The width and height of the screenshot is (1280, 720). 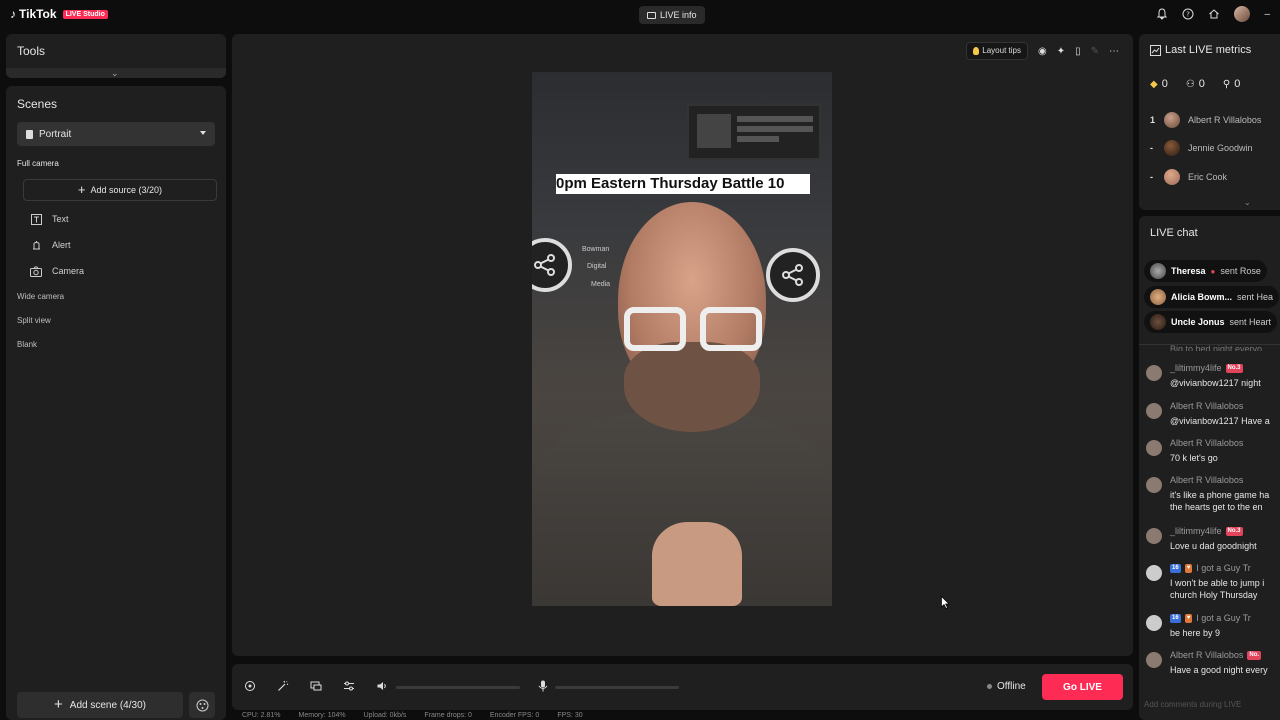 I want to click on tools-panel: Tools ⌄, so click(x=116, y=56).